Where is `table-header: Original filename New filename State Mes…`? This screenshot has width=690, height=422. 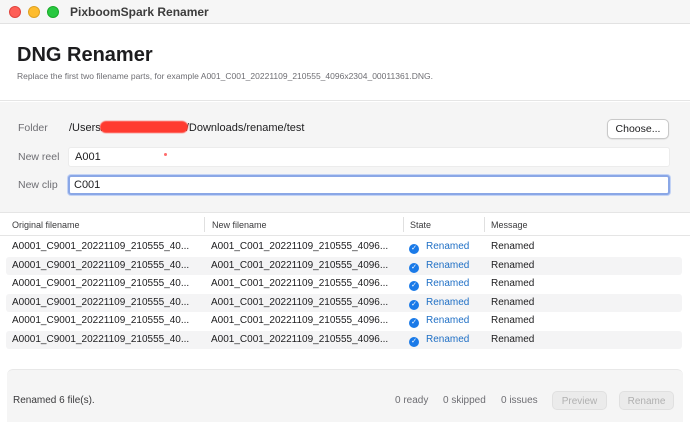
table-header: Original filename New filename State Mes… is located at coordinates (345, 224).